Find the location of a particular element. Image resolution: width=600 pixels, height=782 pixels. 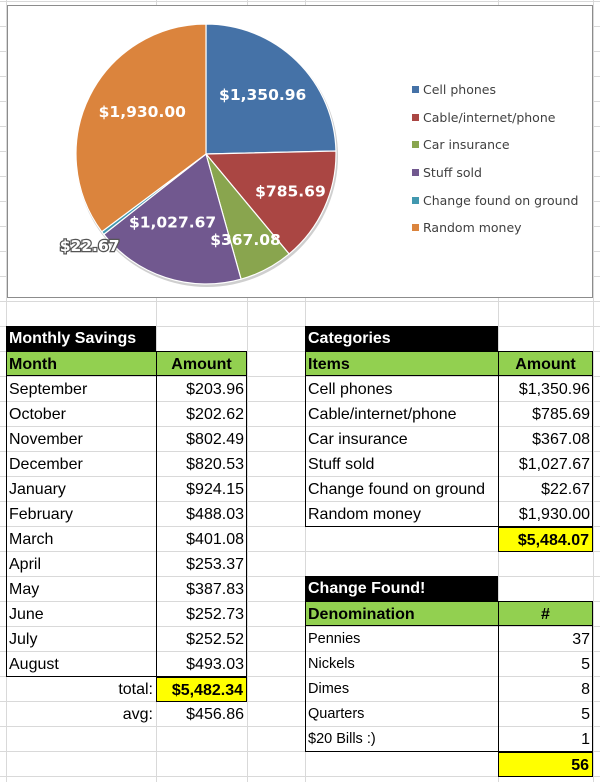

amount-cell: $820.53 is located at coordinates (201, 464).